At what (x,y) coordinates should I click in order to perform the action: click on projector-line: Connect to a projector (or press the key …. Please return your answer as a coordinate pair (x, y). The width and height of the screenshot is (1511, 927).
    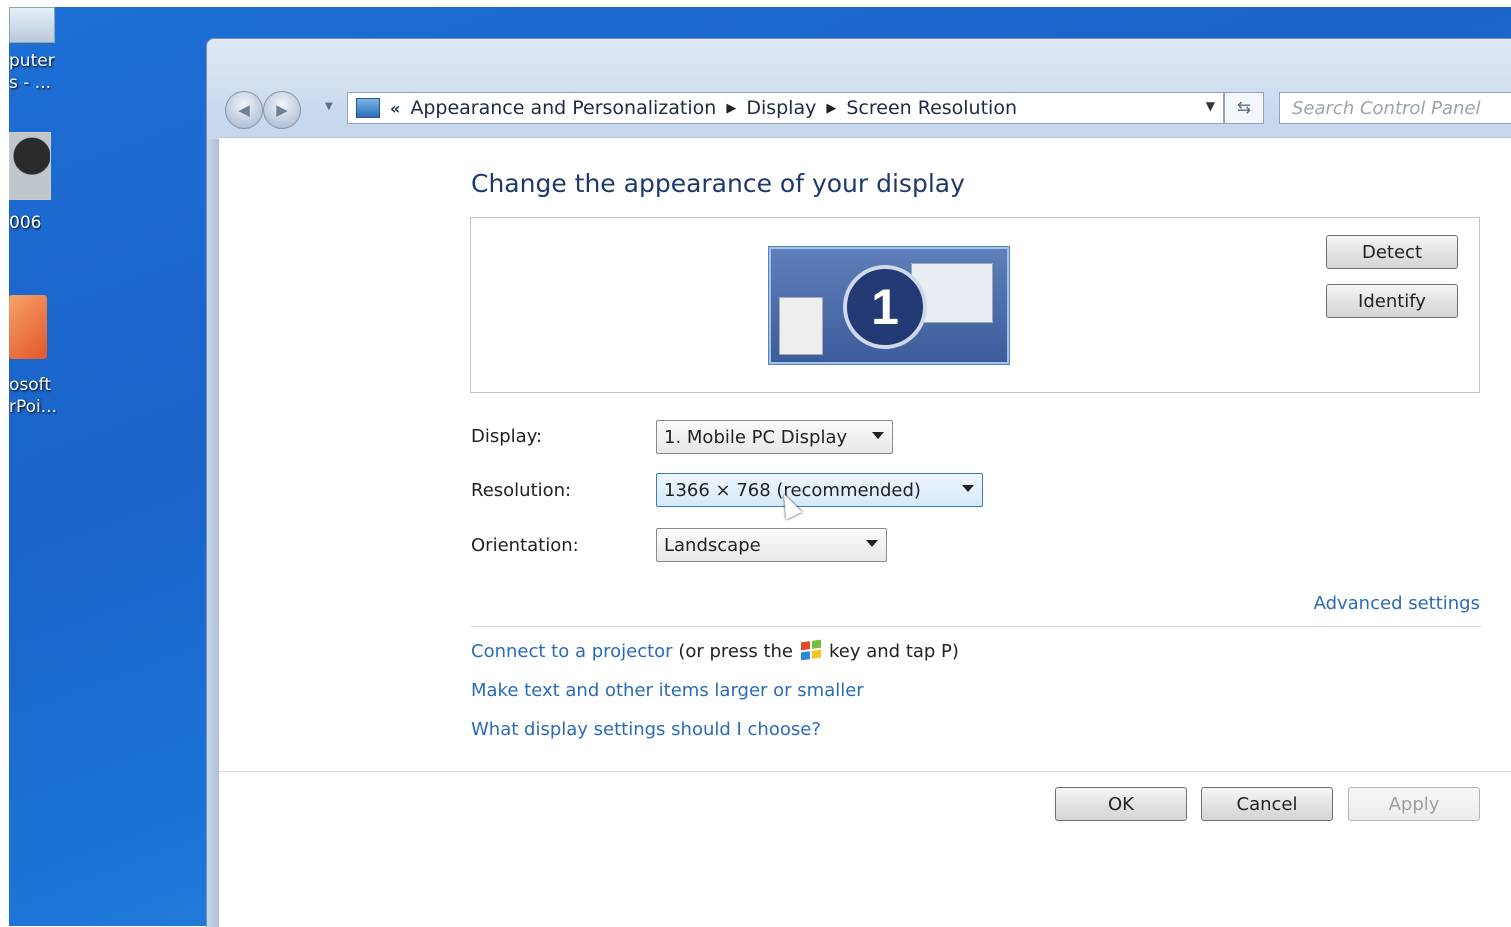
    Looking at the image, I should click on (715, 650).